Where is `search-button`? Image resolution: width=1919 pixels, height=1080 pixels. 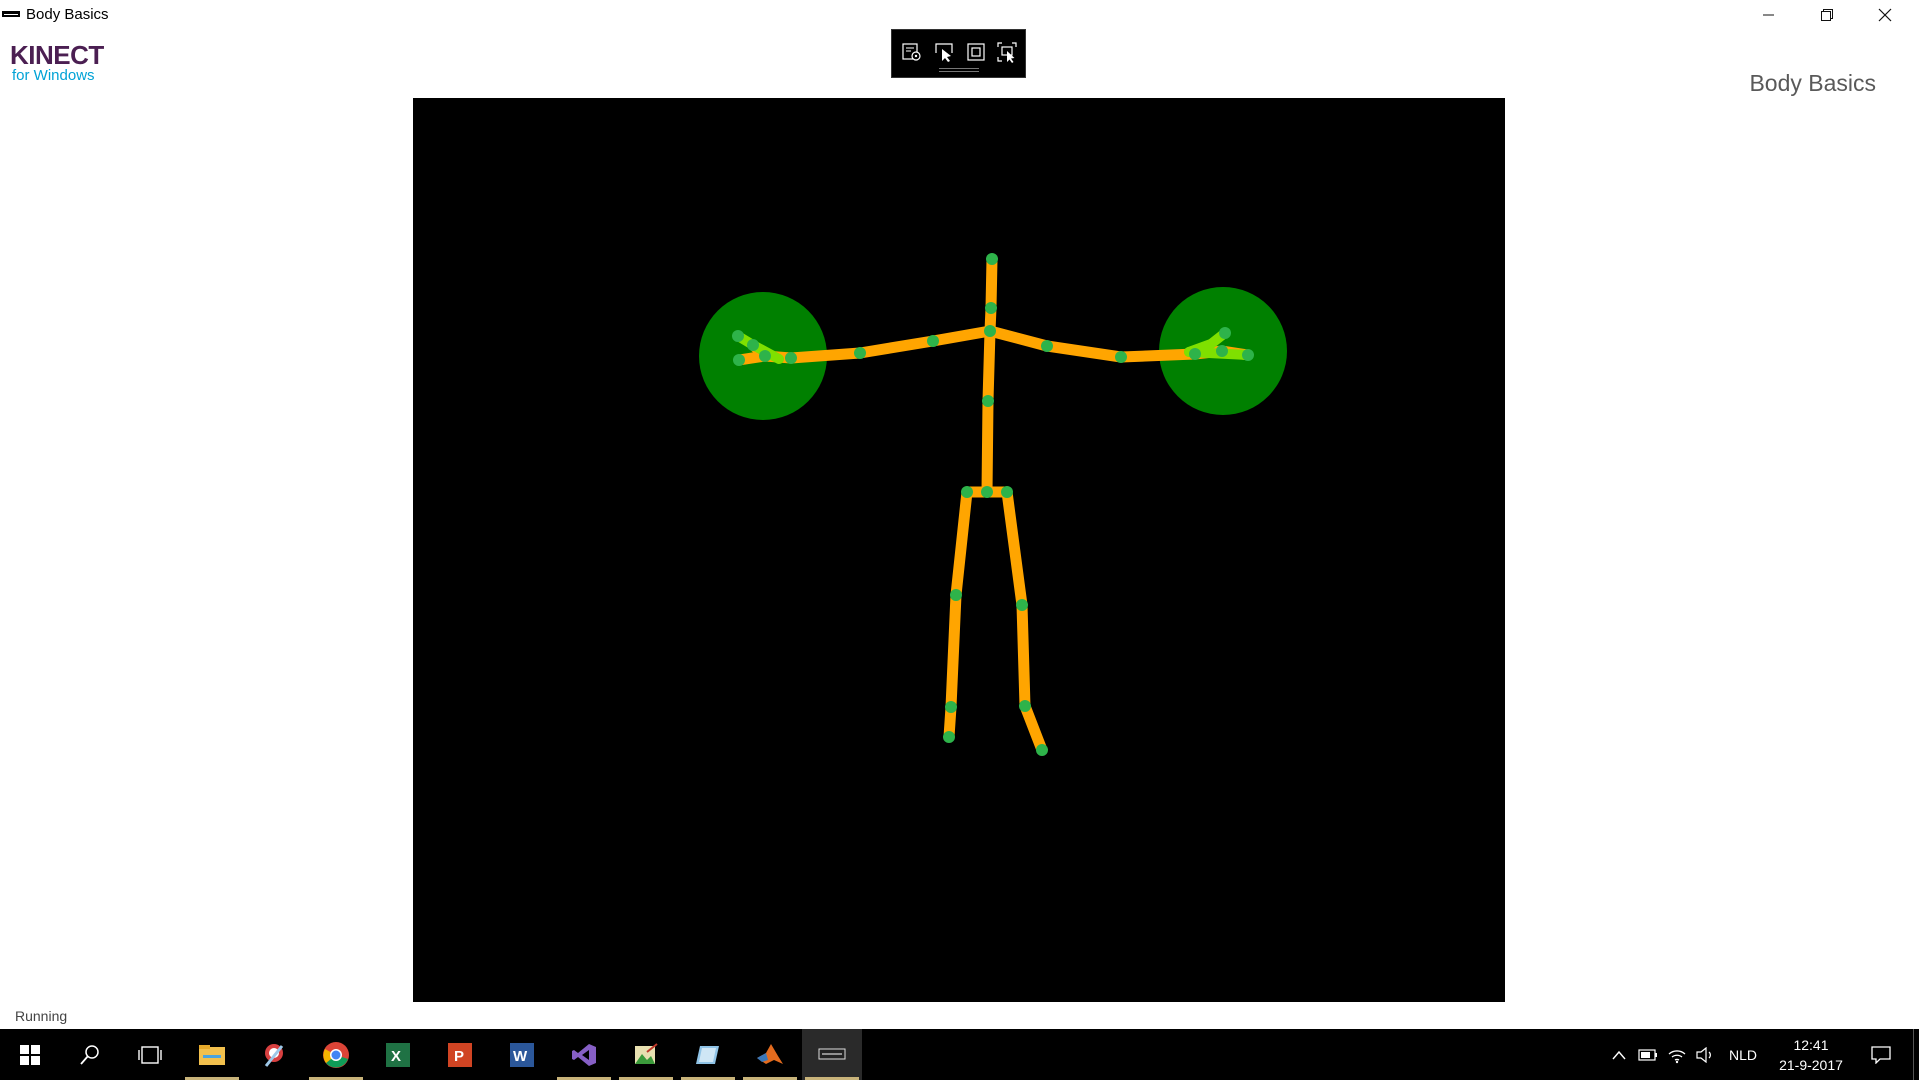 search-button is located at coordinates (90, 1054).